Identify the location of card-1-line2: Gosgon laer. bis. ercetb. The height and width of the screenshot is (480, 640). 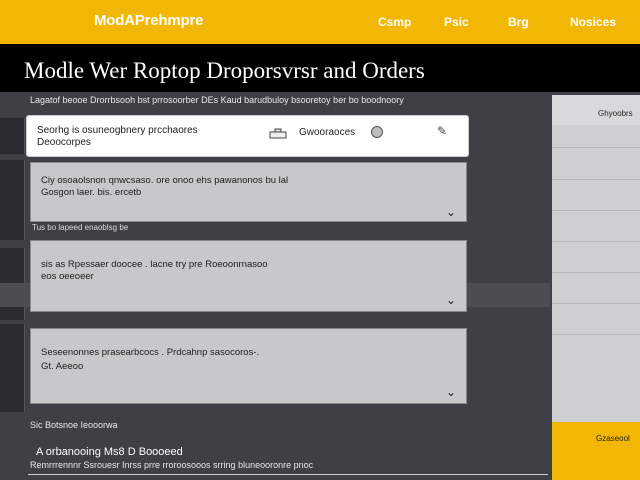
(91, 192).